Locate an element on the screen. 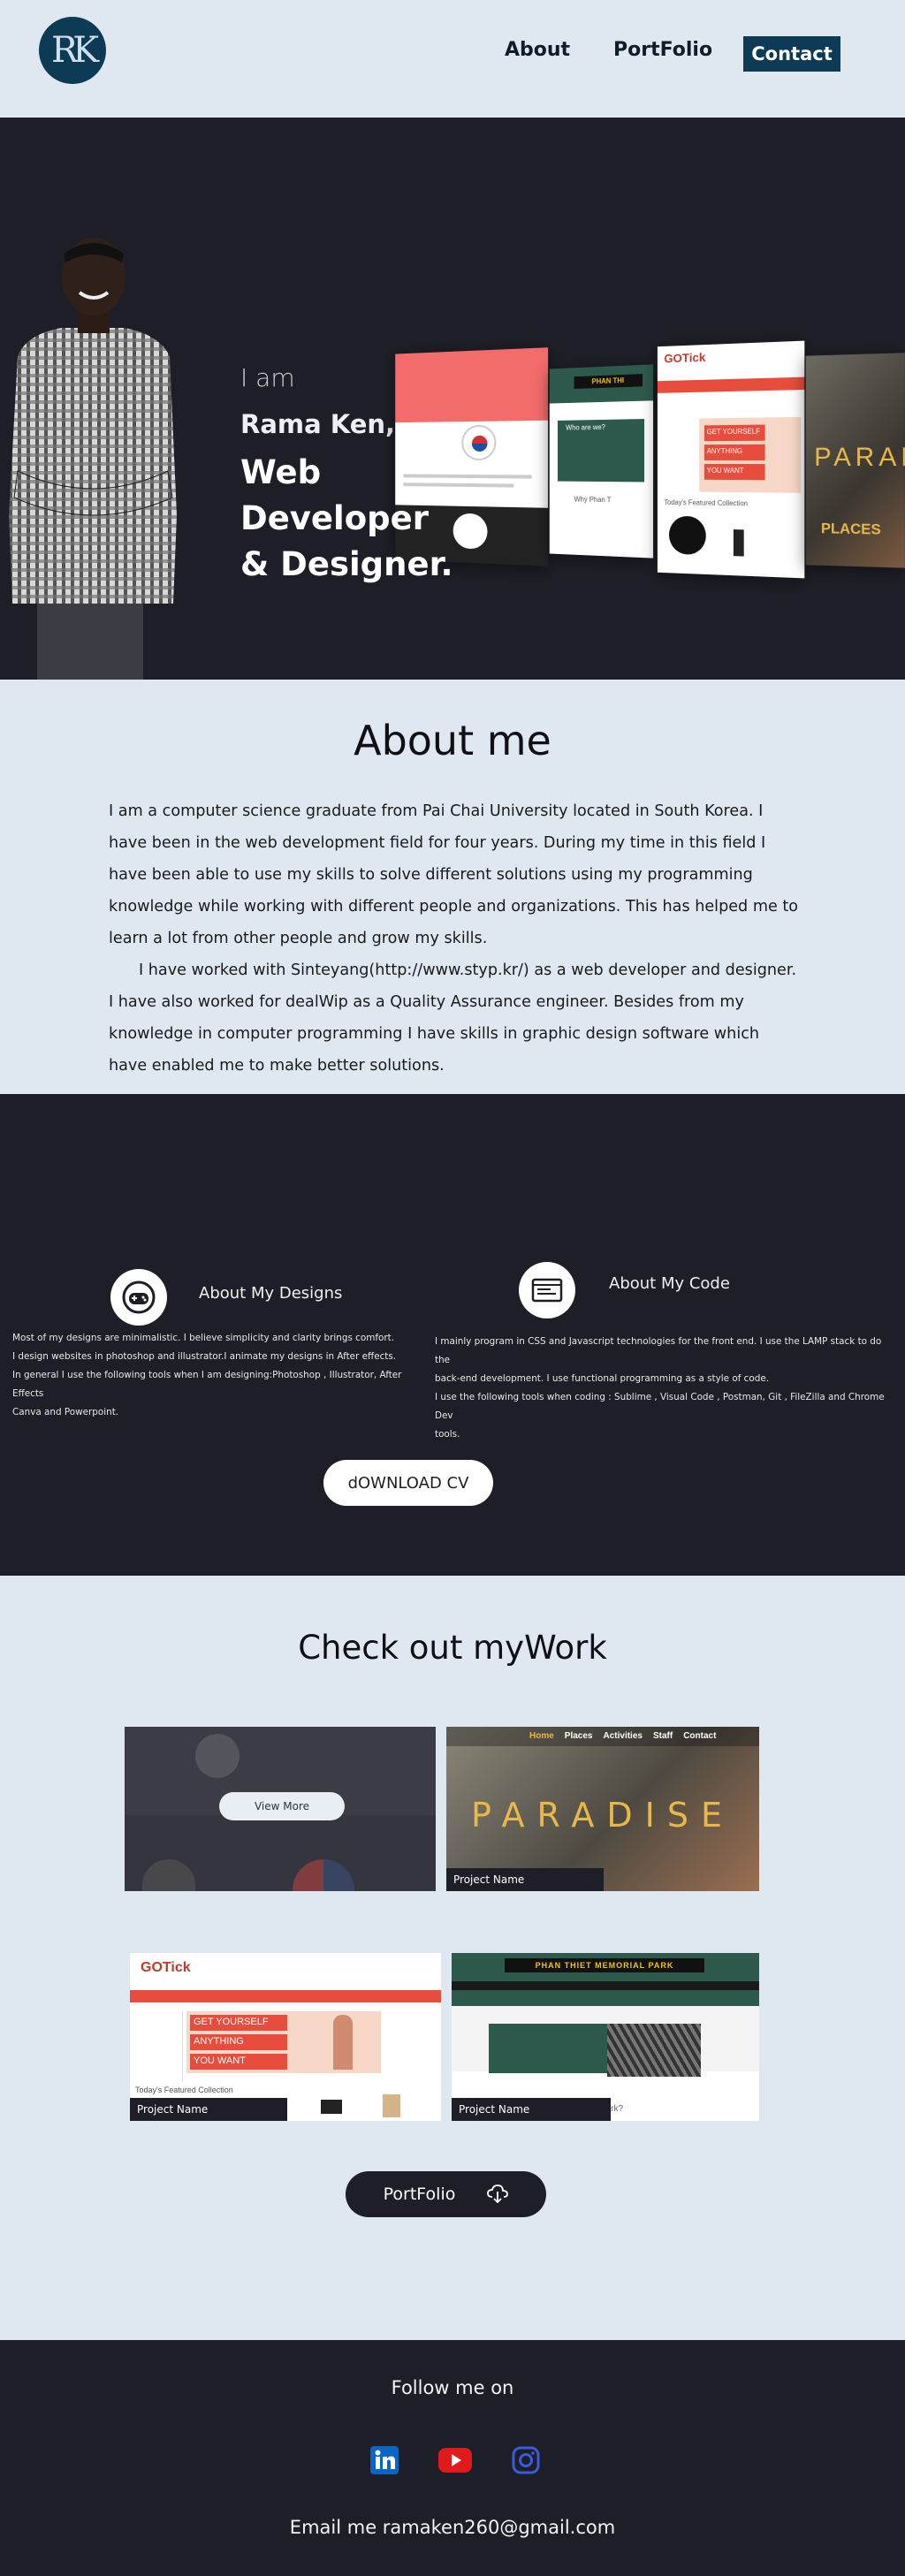 This screenshot has height=2576, width=905. portfolio-button: PortFolio is located at coordinates (446, 2194).